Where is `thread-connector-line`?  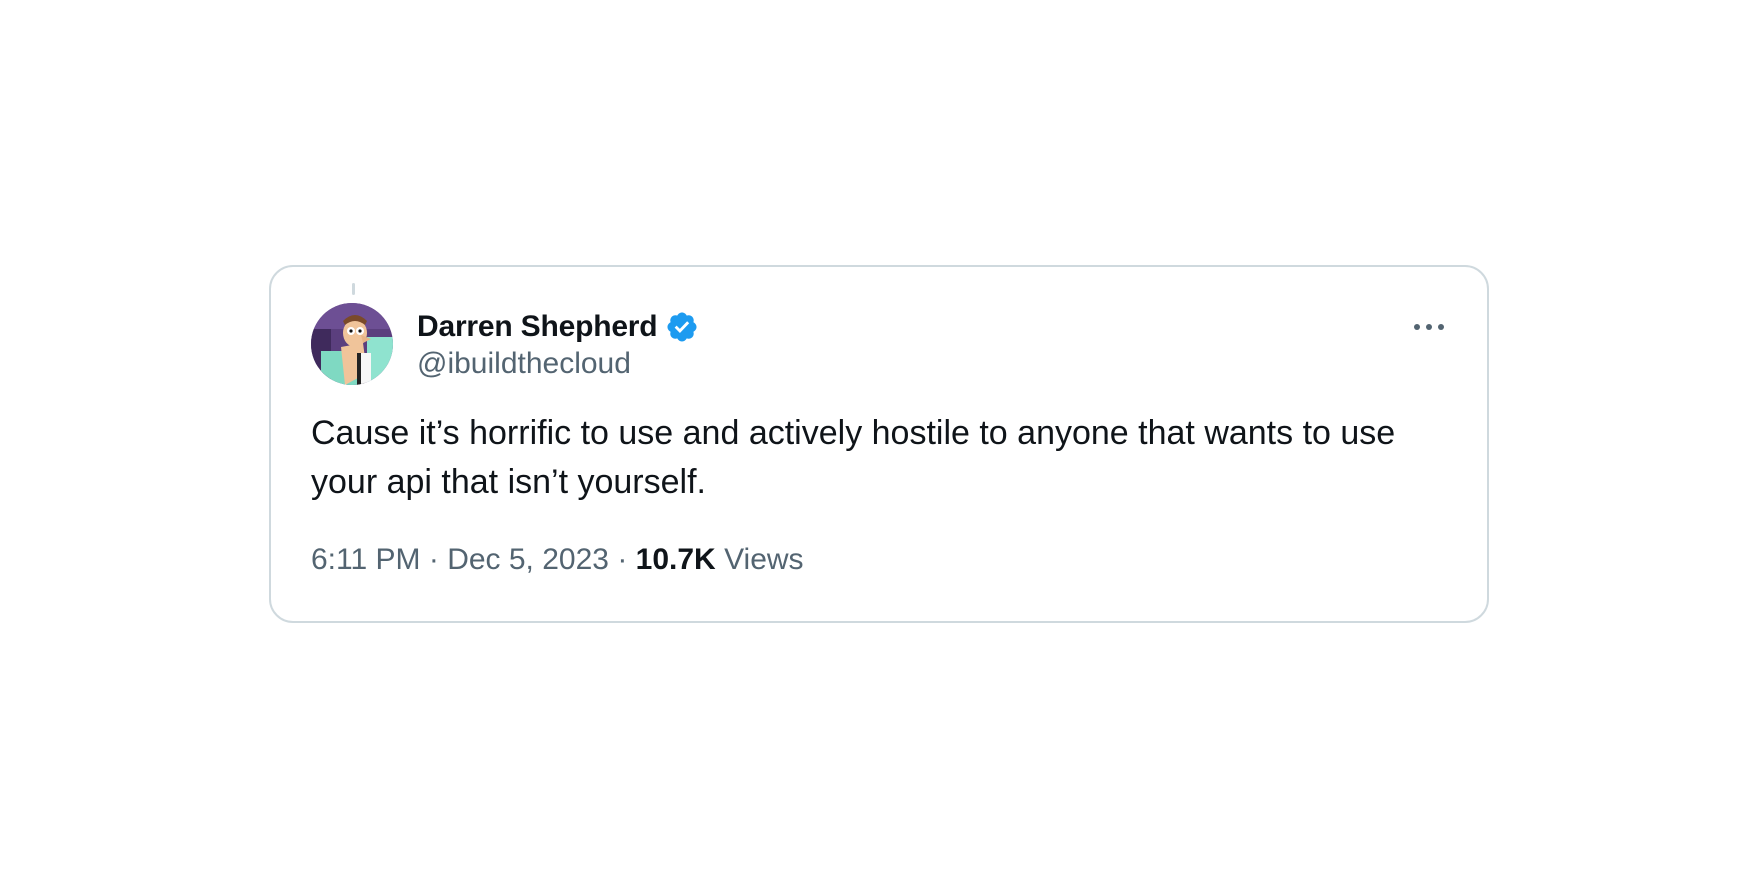
thread-connector-line is located at coordinates (353, 289).